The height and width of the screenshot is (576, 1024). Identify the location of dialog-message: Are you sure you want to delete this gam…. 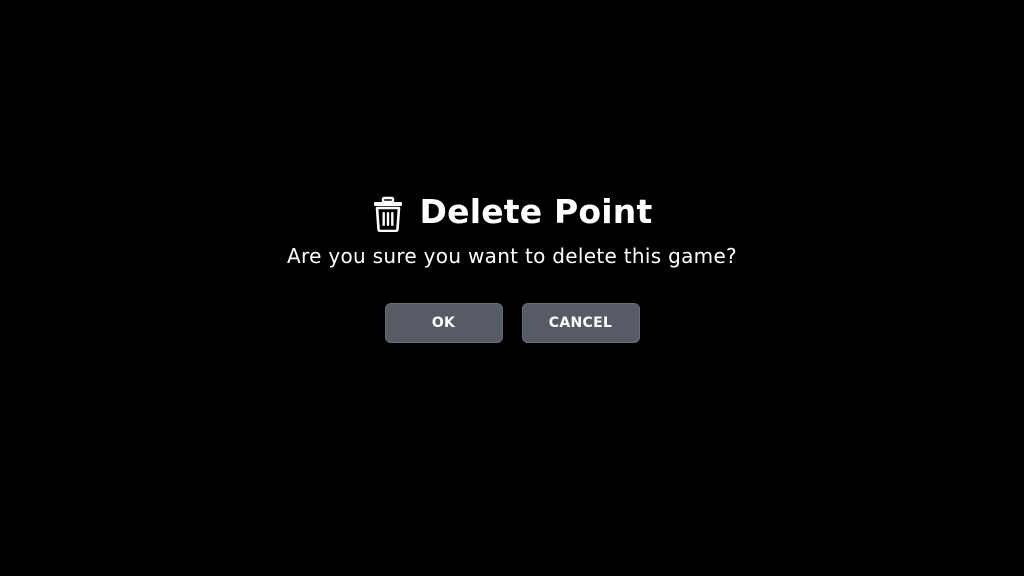
(512, 256).